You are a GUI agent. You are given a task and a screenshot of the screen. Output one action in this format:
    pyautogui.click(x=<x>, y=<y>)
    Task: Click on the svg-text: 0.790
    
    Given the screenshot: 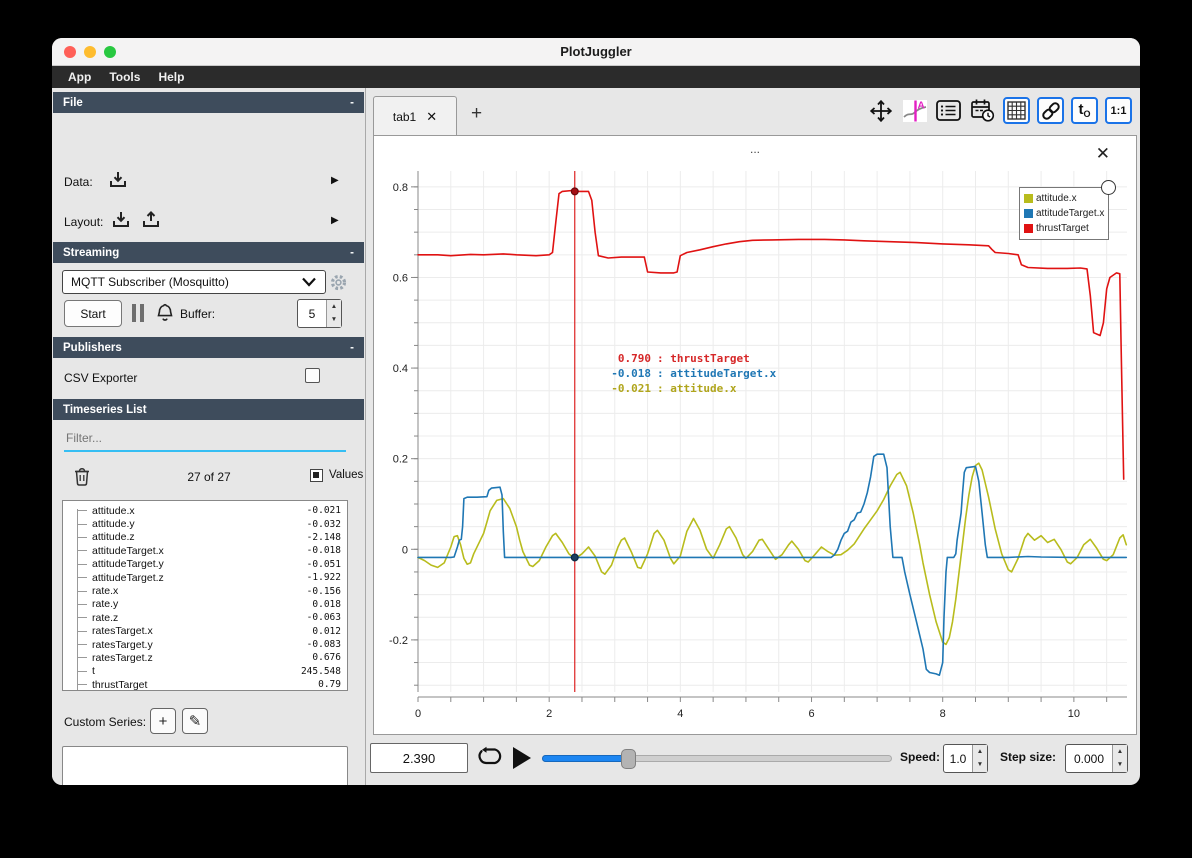 What is the action you would take?
    pyautogui.click(x=634, y=358)
    